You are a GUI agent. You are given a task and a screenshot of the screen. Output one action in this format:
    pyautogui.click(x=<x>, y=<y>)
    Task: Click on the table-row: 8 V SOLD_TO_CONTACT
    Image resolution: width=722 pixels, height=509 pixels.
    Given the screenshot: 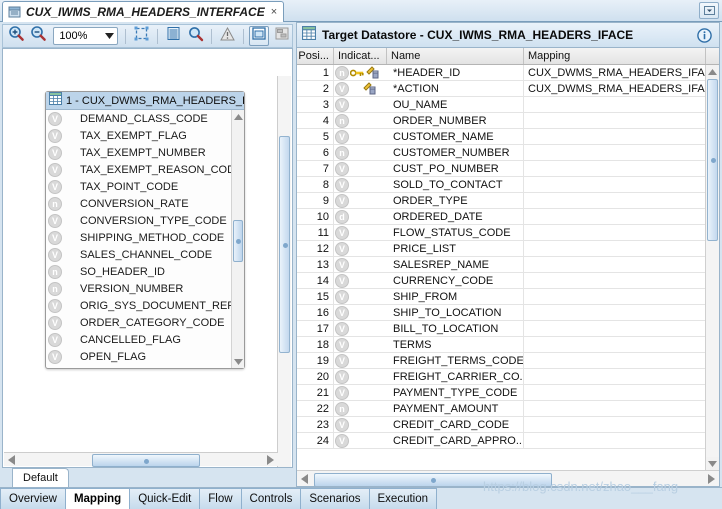 What is the action you would take?
    pyautogui.click(x=508, y=185)
    